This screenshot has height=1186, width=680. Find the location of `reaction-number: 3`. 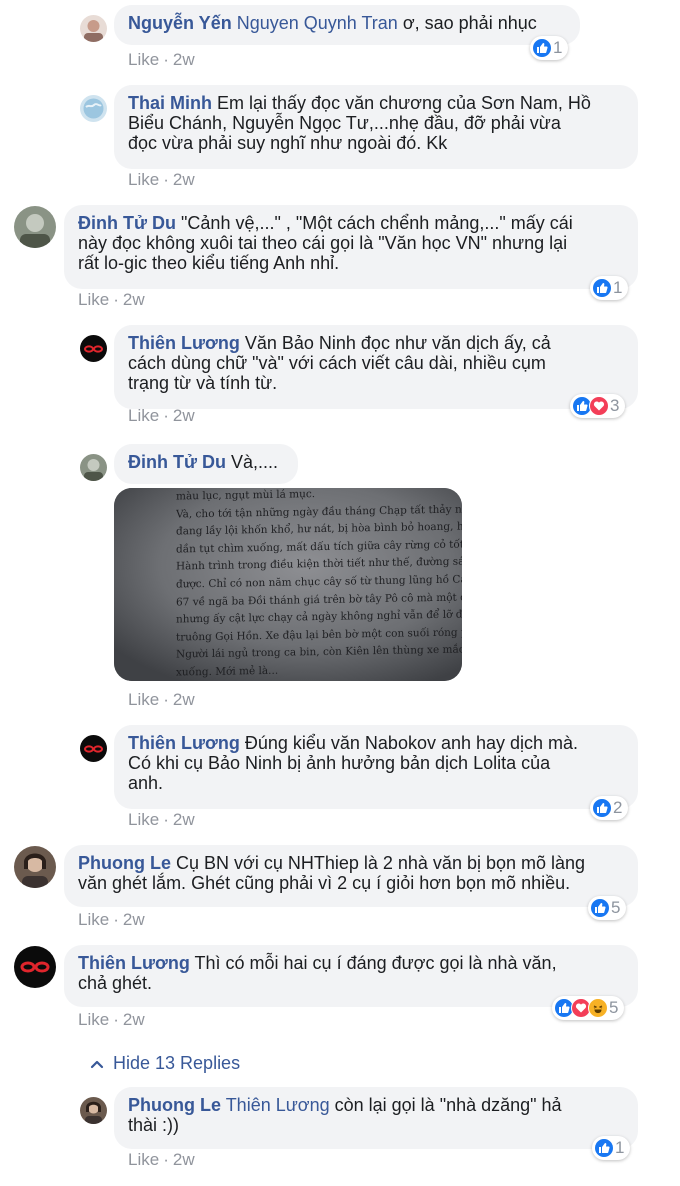

reaction-number: 3 is located at coordinates (615, 405).